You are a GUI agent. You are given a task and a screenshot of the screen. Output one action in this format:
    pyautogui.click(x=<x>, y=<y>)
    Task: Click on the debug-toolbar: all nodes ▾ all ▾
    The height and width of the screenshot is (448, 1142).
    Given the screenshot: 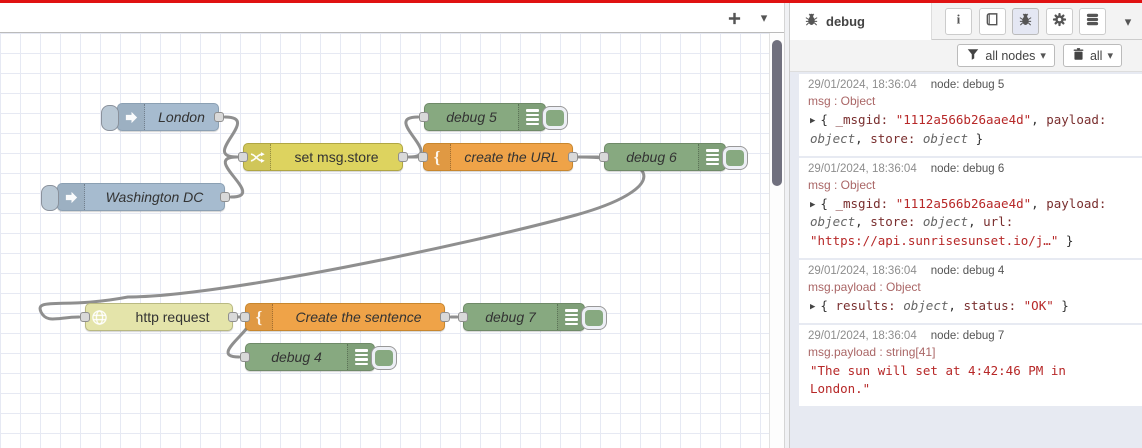 What is the action you would take?
    pyautogui.click(x=966, y=56)
    